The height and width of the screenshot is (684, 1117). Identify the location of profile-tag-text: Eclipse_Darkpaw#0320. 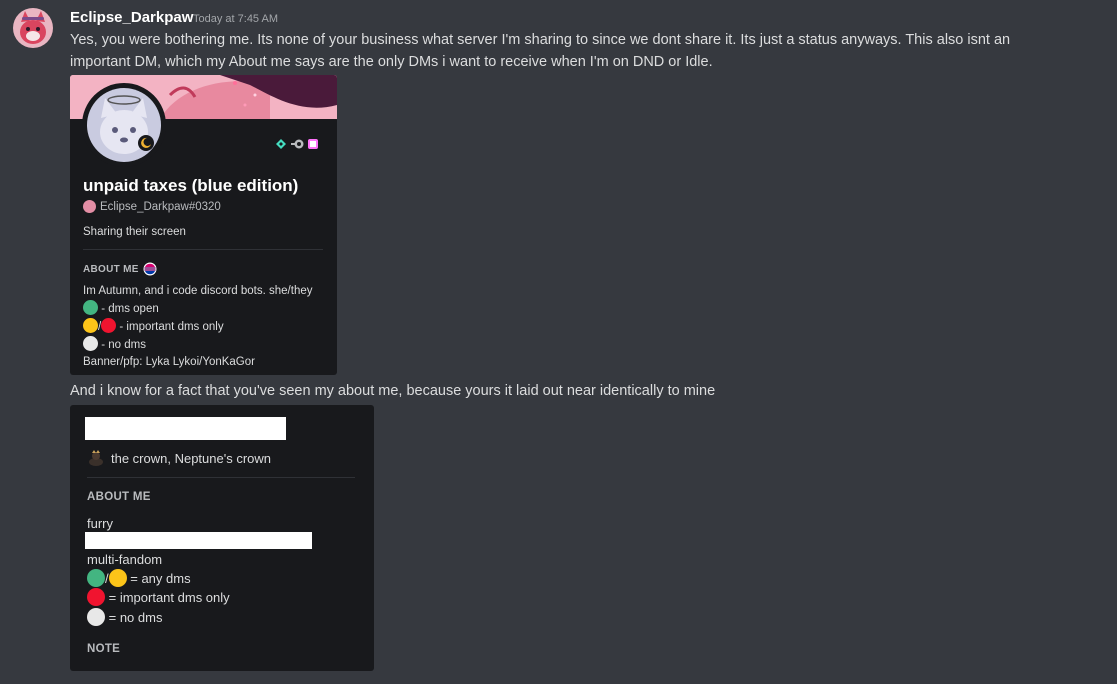
(160, 206).